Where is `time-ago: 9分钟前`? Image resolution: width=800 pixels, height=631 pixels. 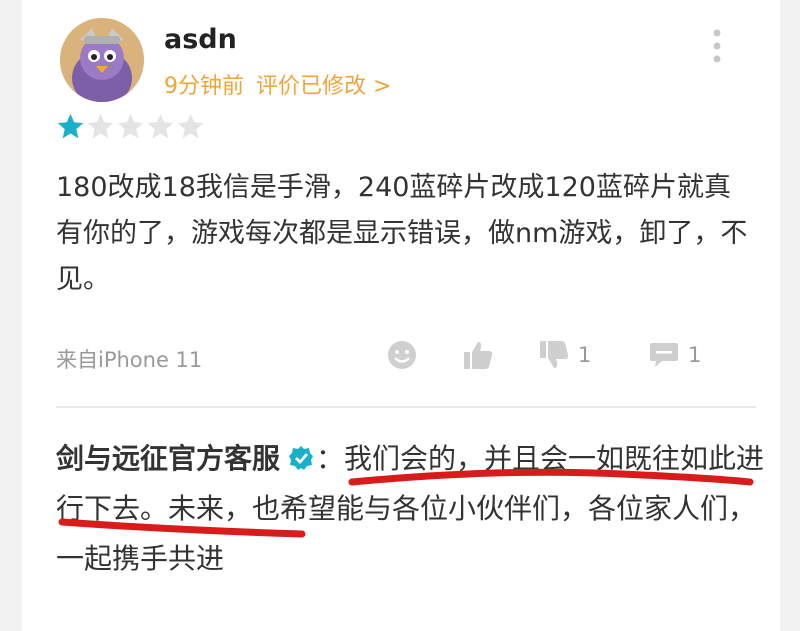 time-ago: 9分钟前 is located at coordinates (204, 86).